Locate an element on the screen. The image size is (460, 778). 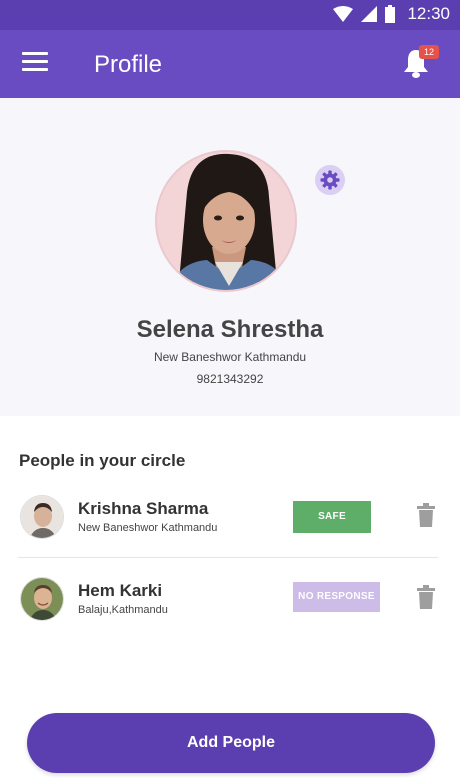
profile-phone: 9821343292 is located at coordinates (230, 379).